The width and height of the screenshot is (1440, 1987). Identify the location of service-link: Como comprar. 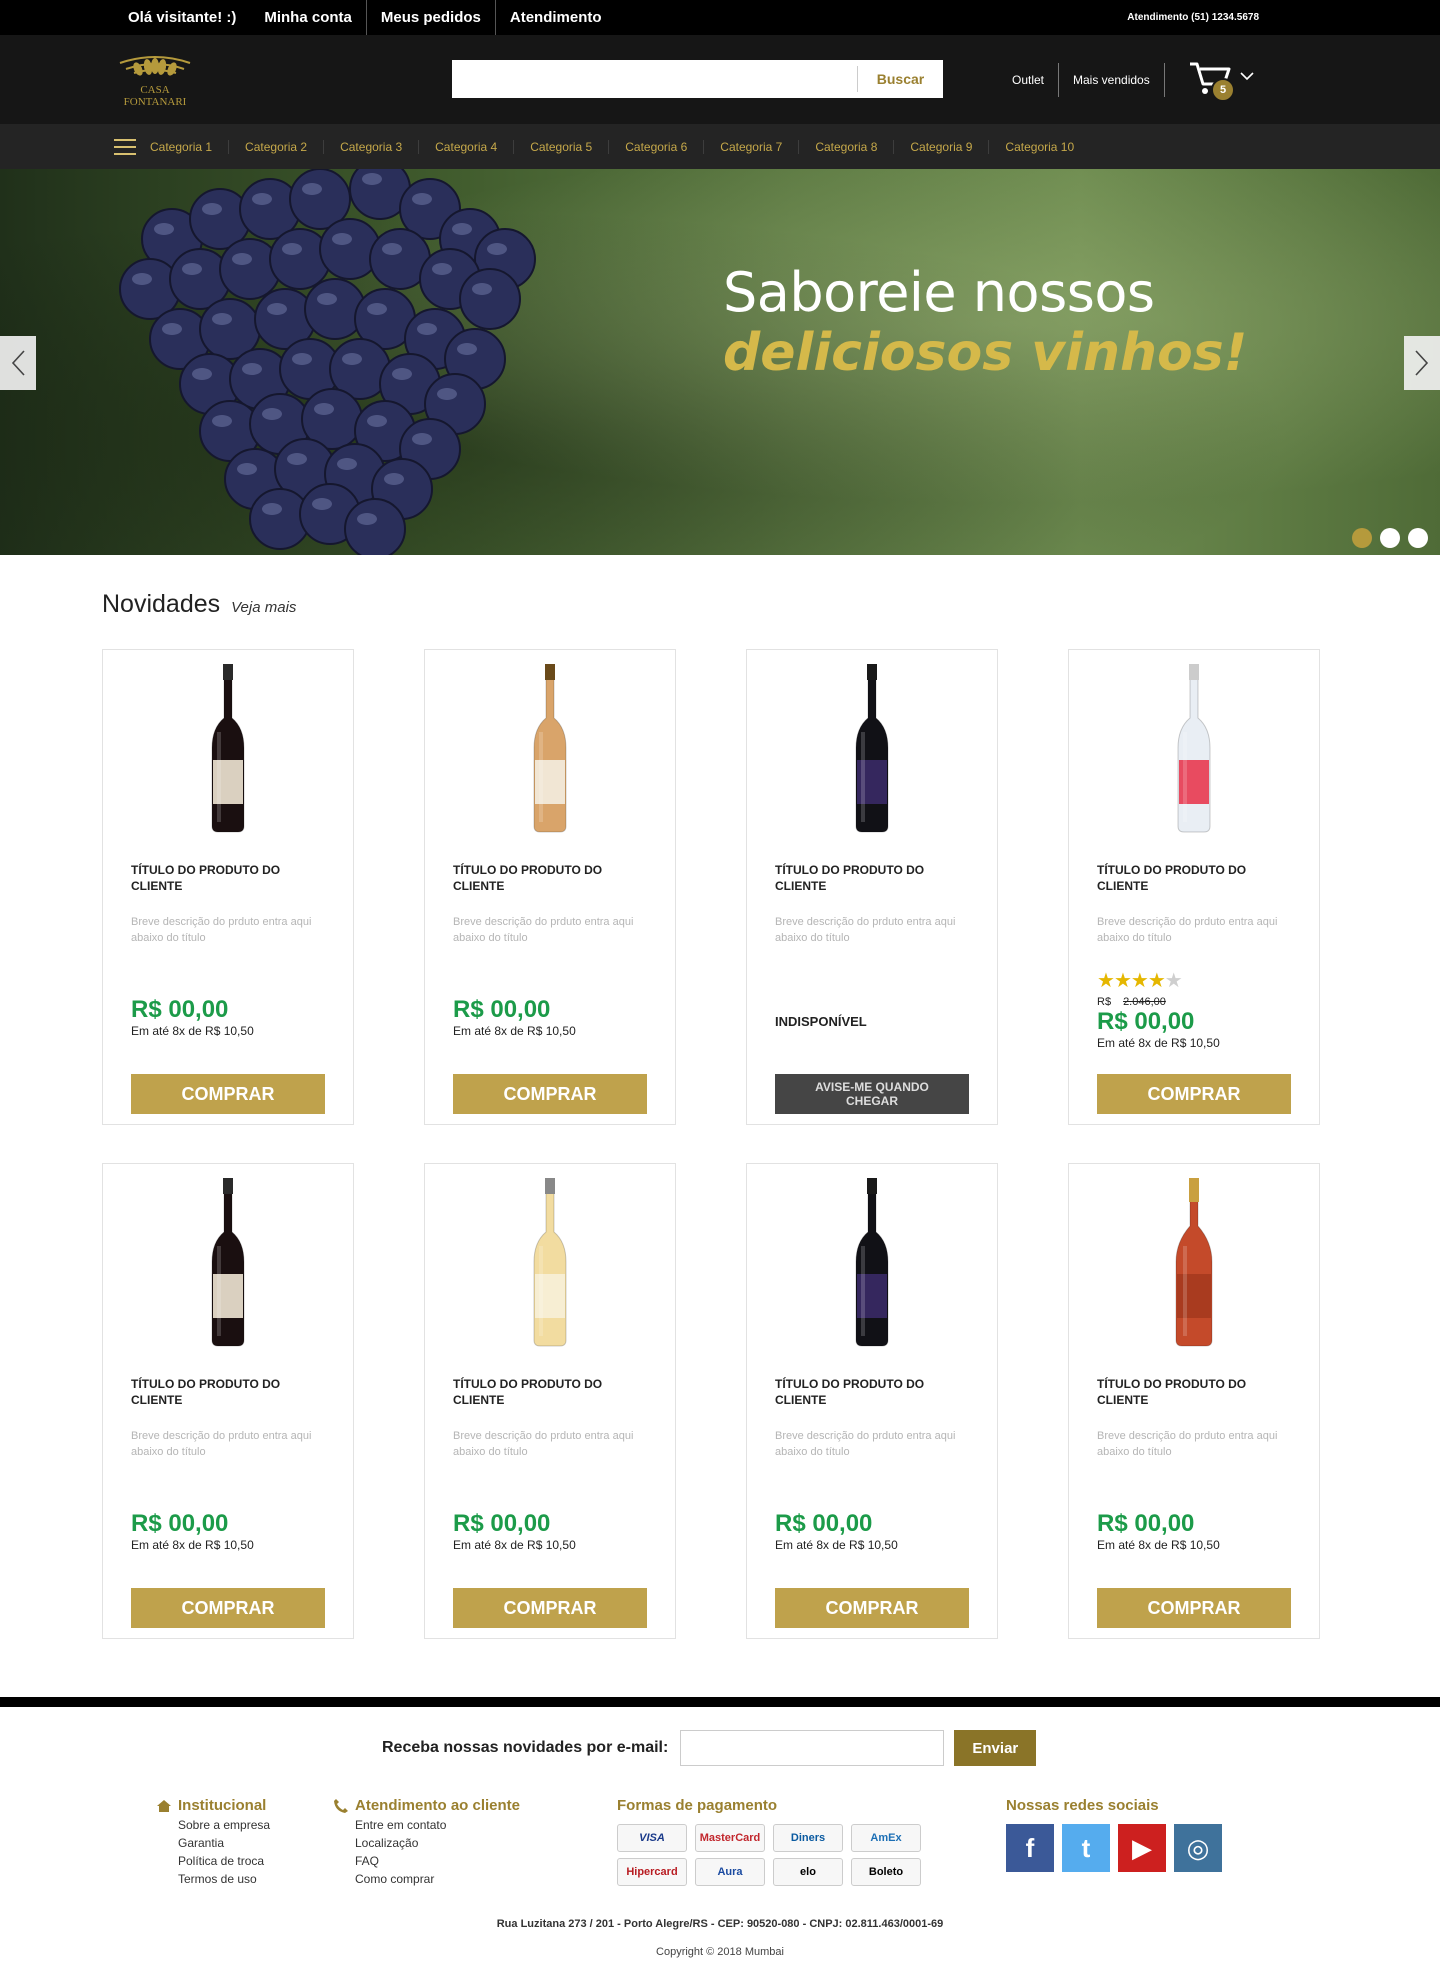
(437, 1879).